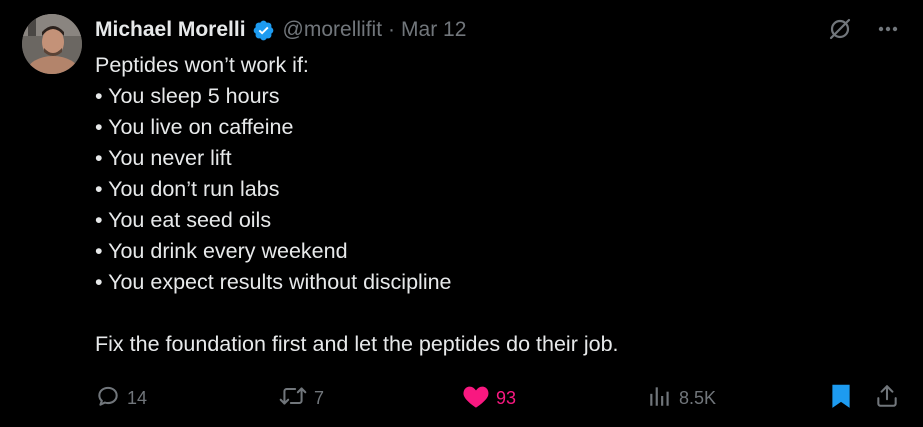 This screenshot has height=427, width=923. I want to click on tweet-bullet: • You sleep 5 hours, so click(187, 96).